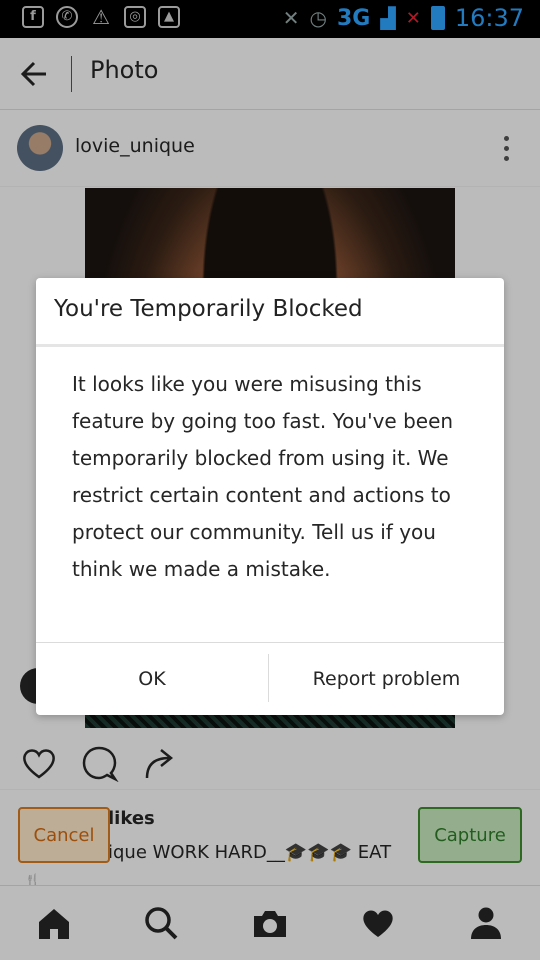  What do you see at coordinates (270, 345) in the screenshot?
I see `dialog-divider` at bounding box center [270, 345].